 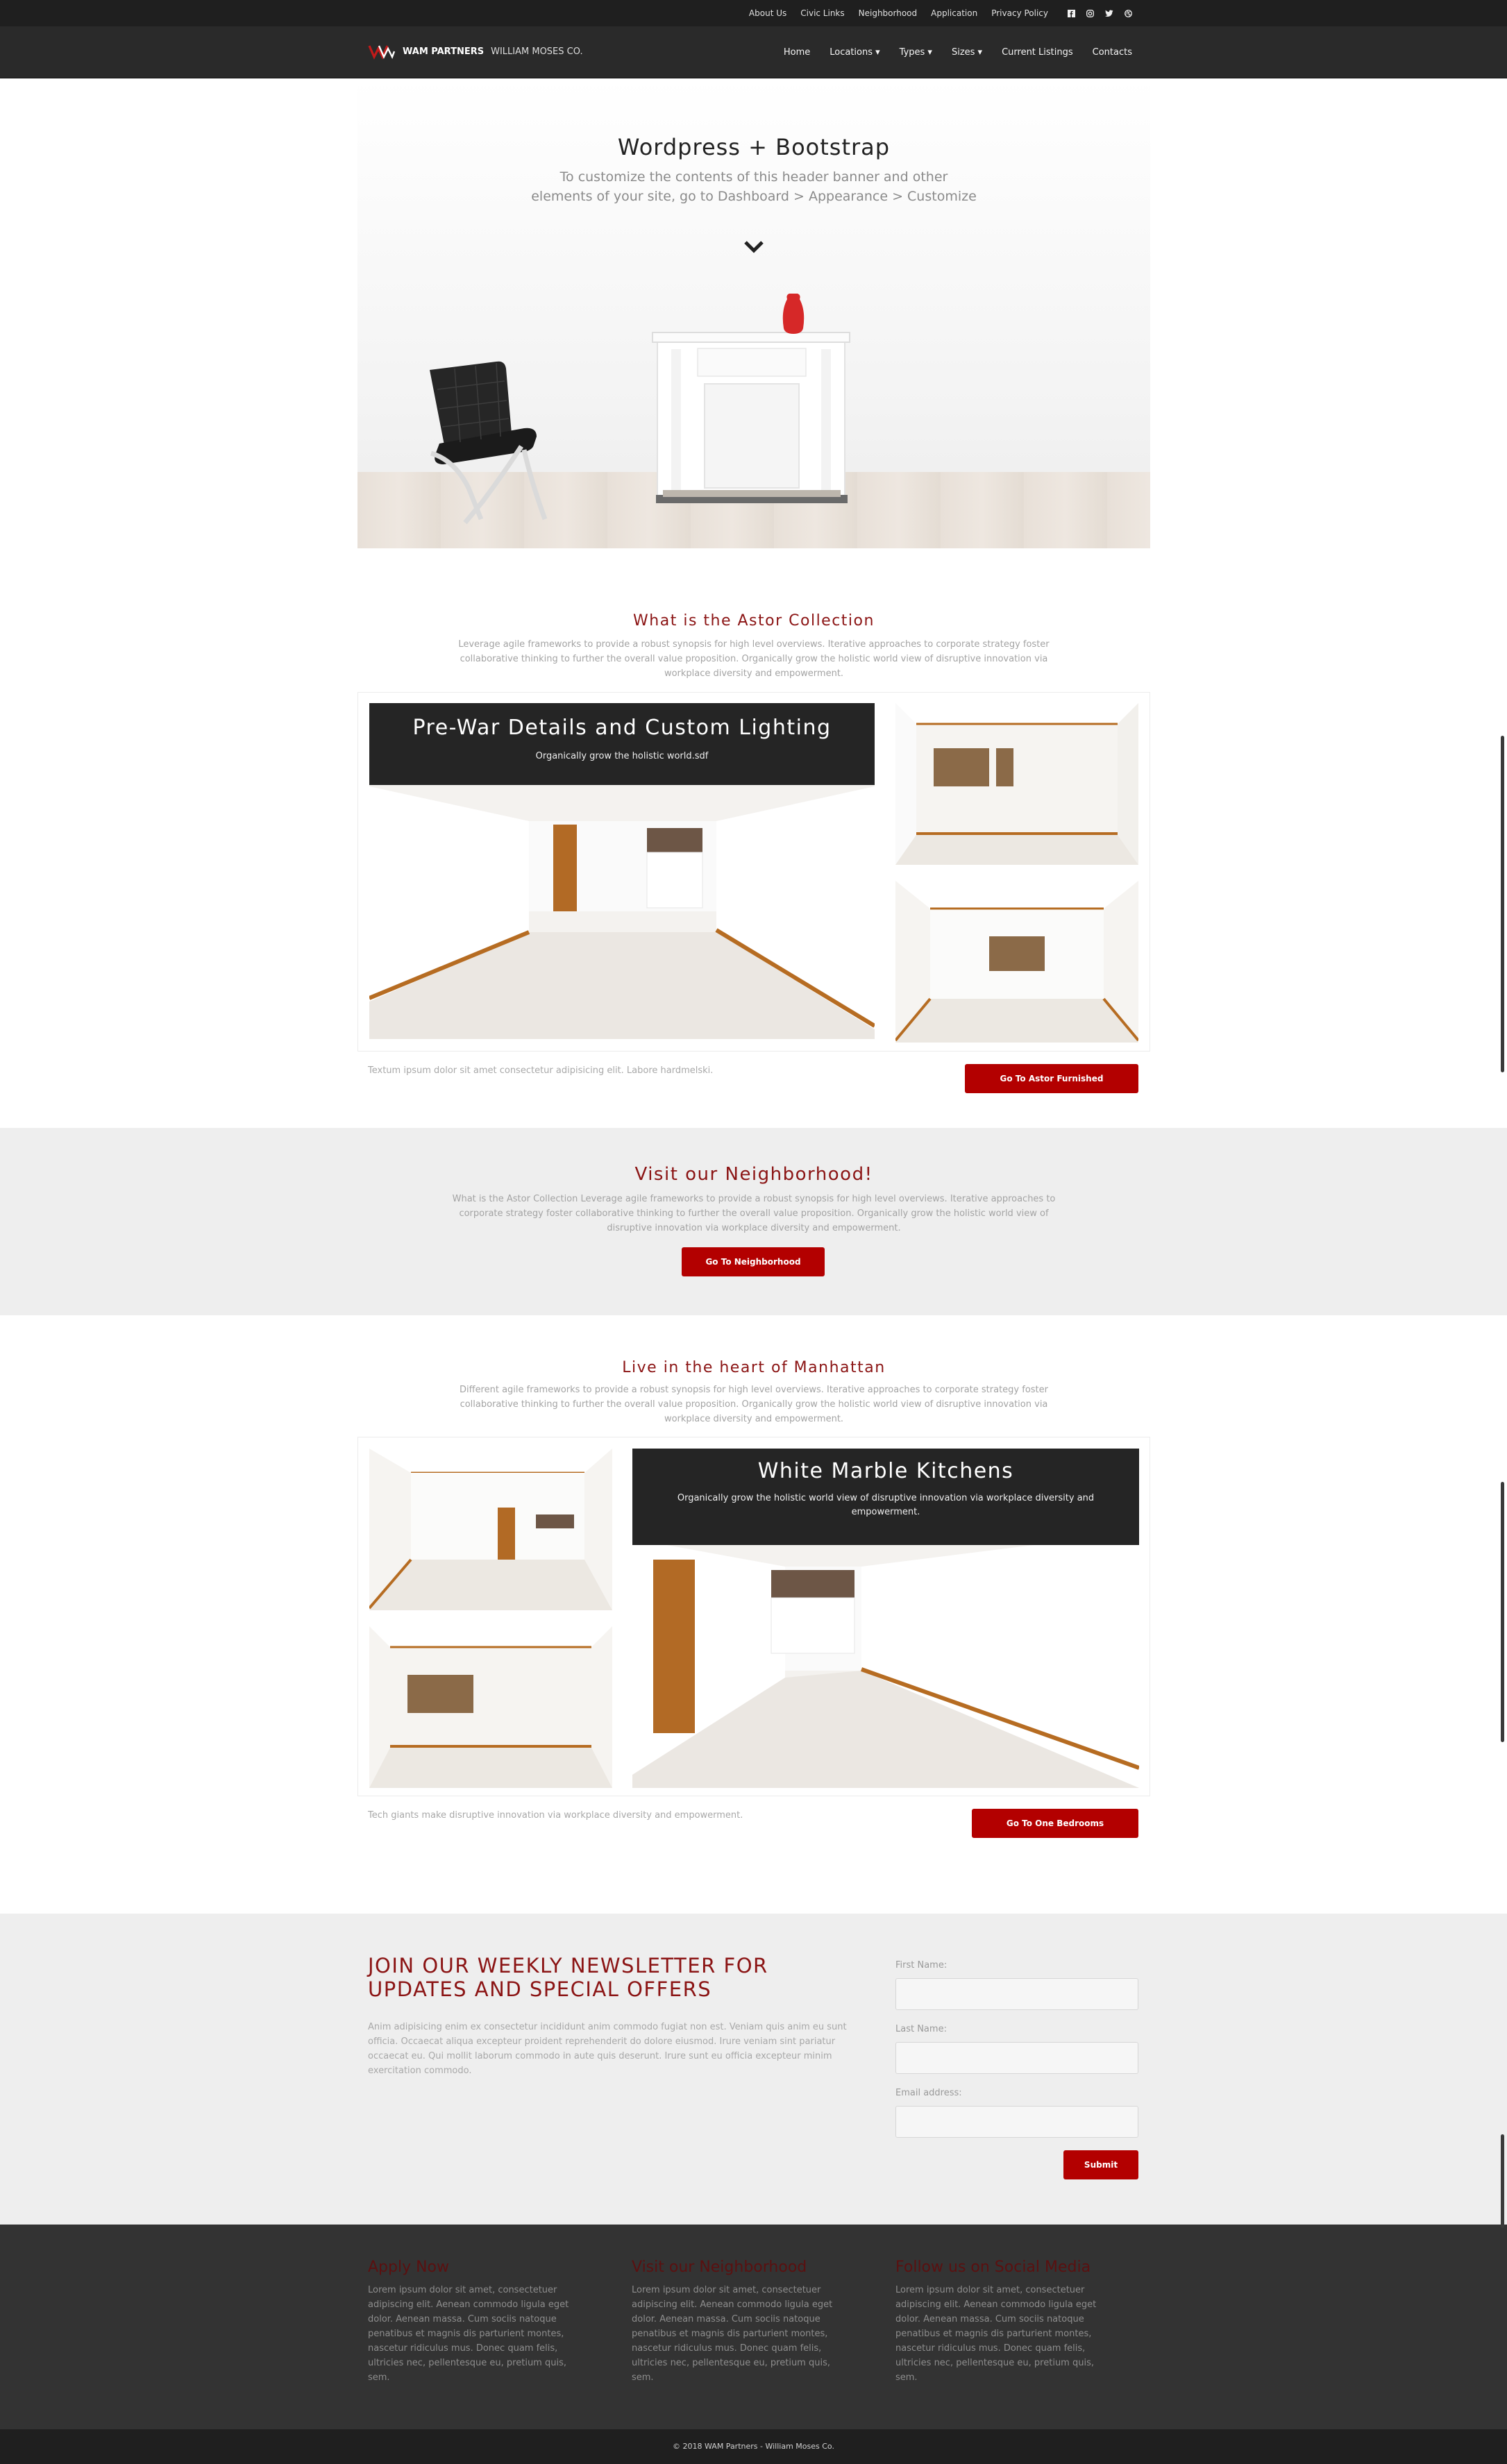 I want to click on nav-item-locations: Locations ▾, so click(x=855, y=52).